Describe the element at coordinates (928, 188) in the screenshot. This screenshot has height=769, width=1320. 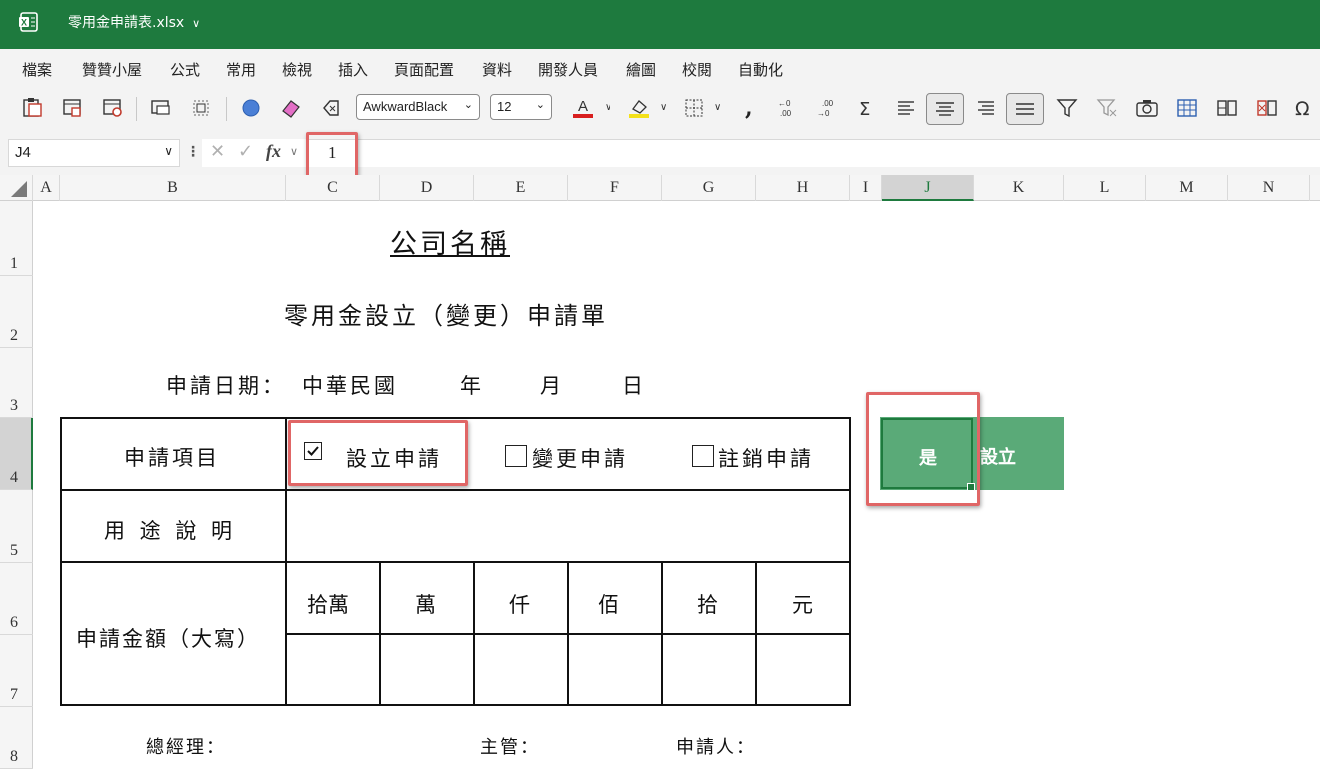
I see `col-header-J: J` at that location.